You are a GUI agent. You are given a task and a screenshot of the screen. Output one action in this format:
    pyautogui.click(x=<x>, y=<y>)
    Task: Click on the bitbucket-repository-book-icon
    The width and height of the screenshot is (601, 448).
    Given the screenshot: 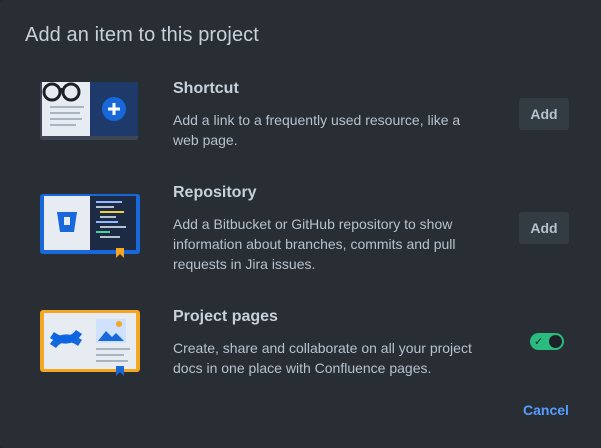 What is the action you would take?
    pyautogui.click(x=91, y=224)
    